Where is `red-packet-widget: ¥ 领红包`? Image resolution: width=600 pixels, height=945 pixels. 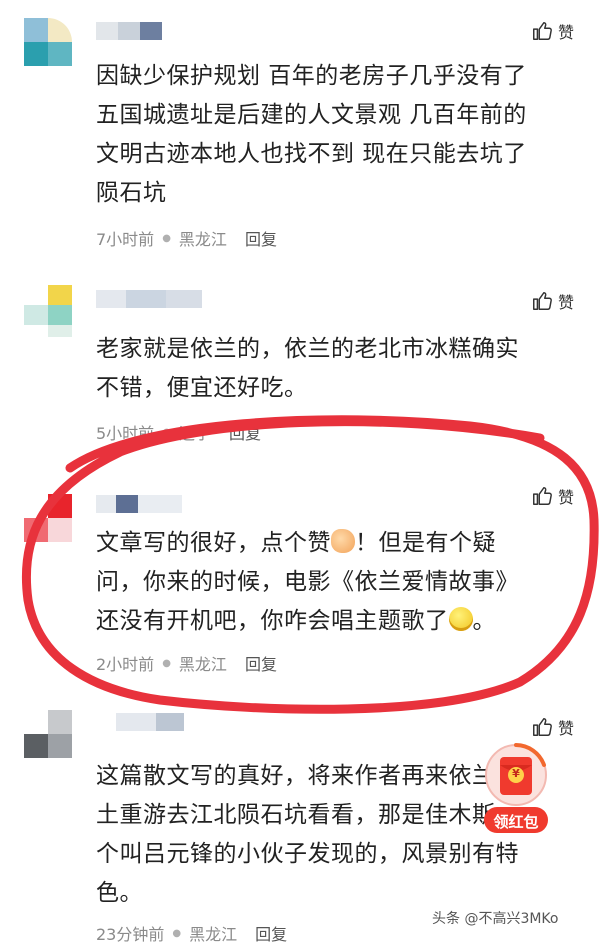
red-packet-widget: ¥ 领红包 is located at coordinates (516, 788).